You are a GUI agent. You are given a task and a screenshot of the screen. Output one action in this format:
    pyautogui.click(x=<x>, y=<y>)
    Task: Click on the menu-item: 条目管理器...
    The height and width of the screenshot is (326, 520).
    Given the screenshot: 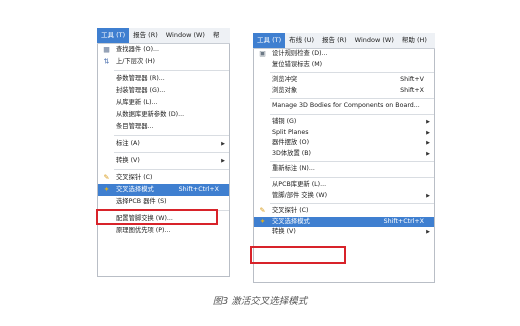 What is the action you would take?
    pyautogui.click(x=163, y=127)
    